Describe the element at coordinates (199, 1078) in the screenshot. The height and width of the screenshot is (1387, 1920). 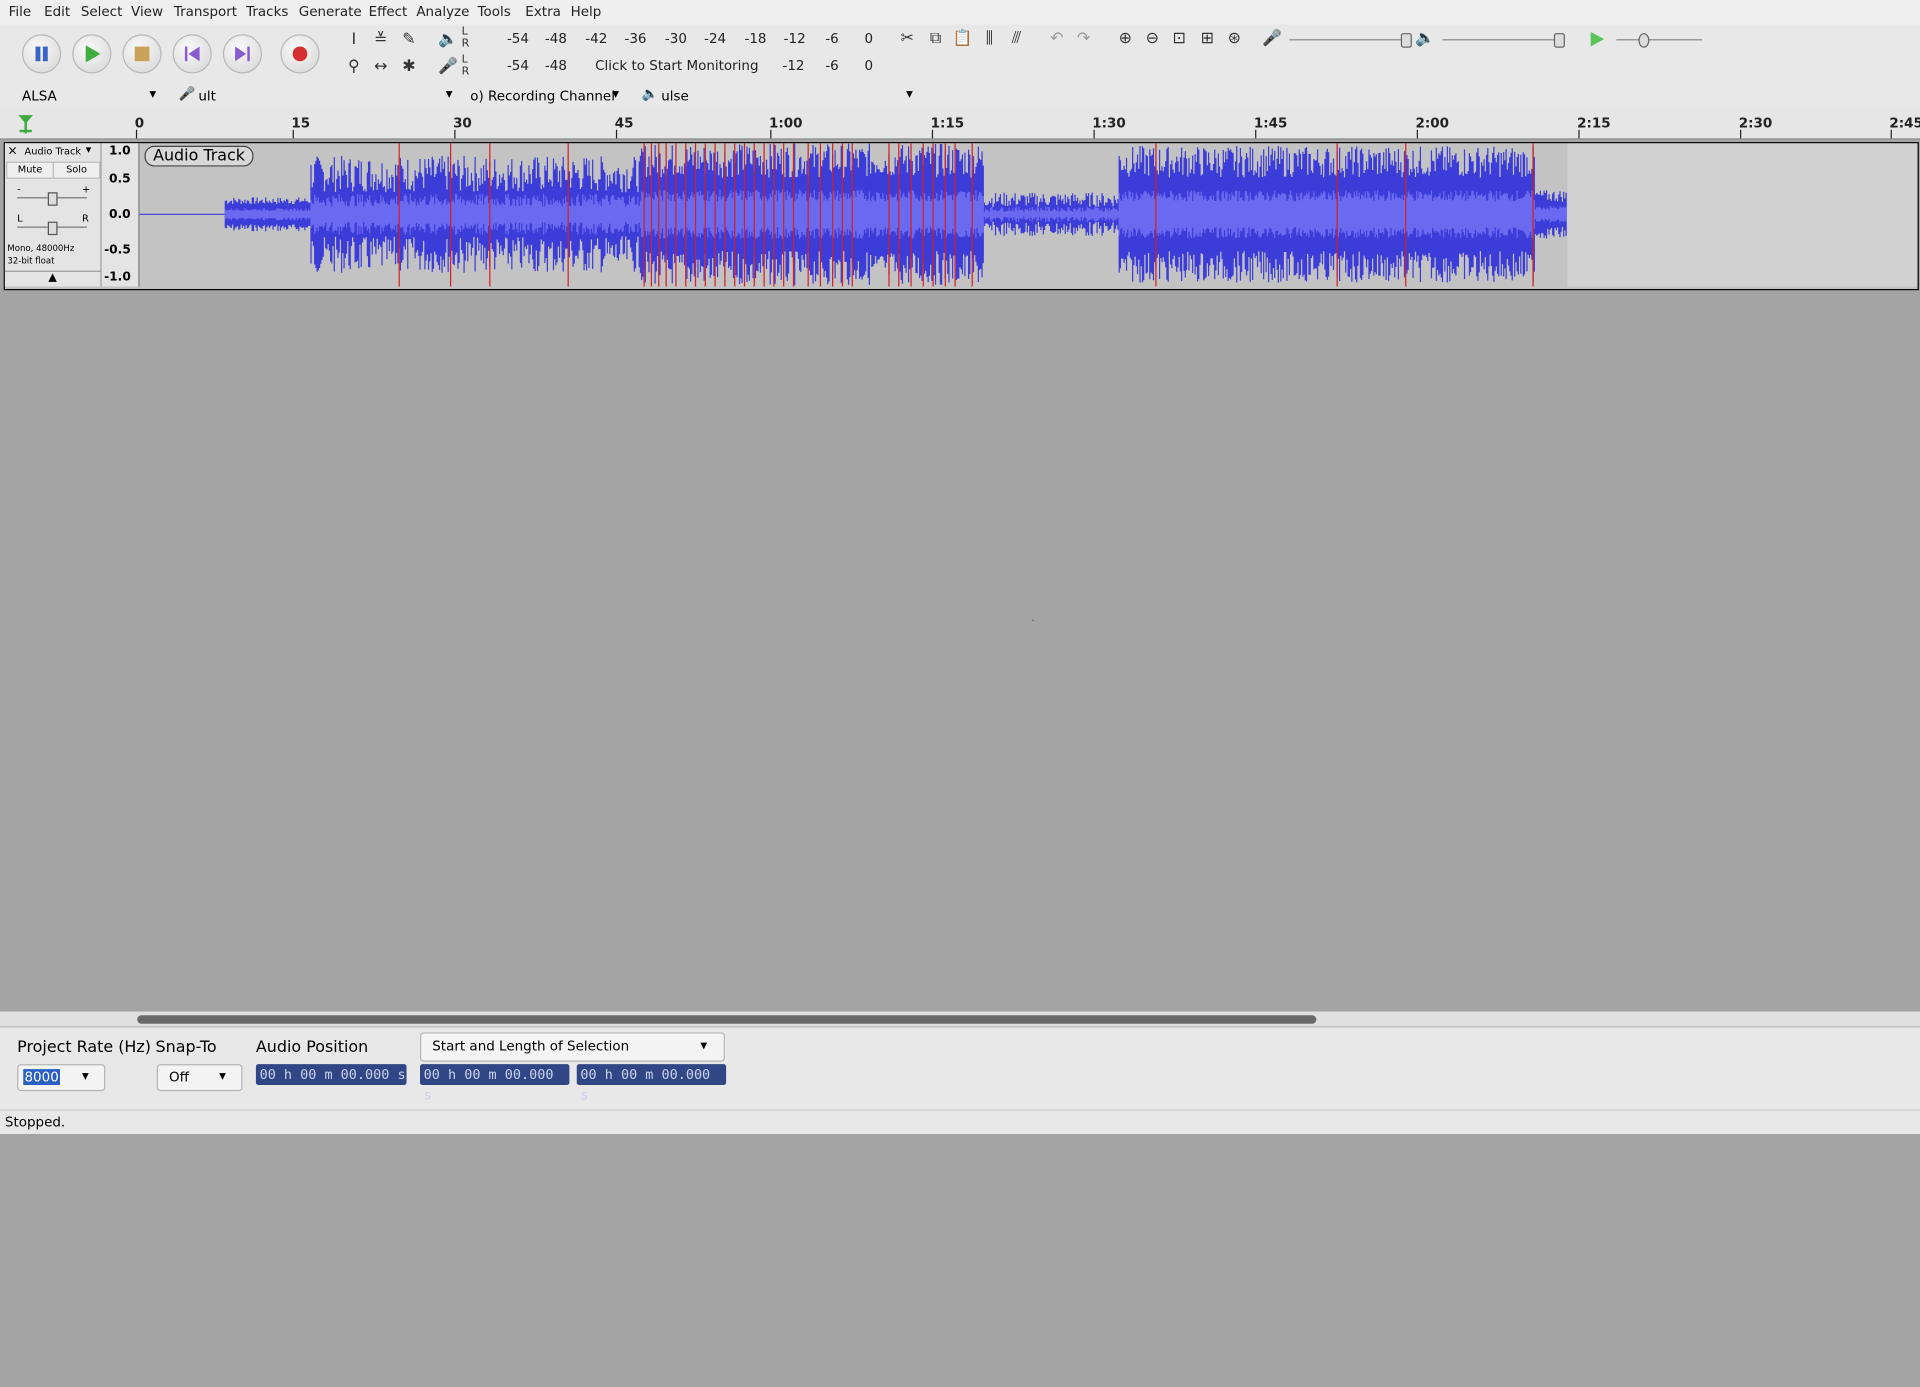
I see `snap-to-select: Off ▾` at that location.